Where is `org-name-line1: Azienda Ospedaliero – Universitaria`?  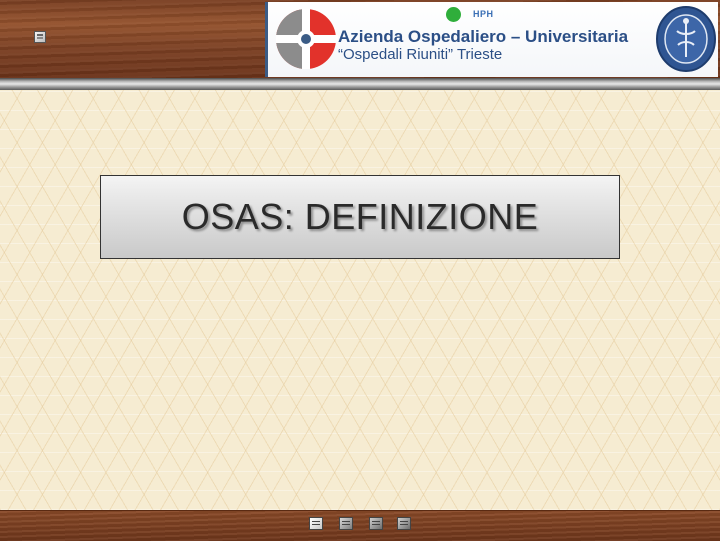 org-name-line1: Azienda Ospedaliero – Universitaria is located at coordinates (483, 36).